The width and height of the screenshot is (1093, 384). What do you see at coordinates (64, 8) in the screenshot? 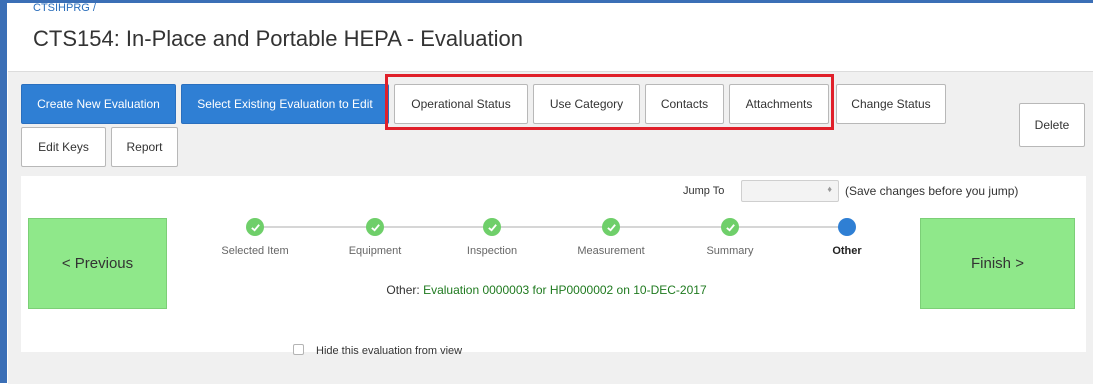
I see `breadcrumb: CTSIHPRG /` at bounding box center [64, 8].